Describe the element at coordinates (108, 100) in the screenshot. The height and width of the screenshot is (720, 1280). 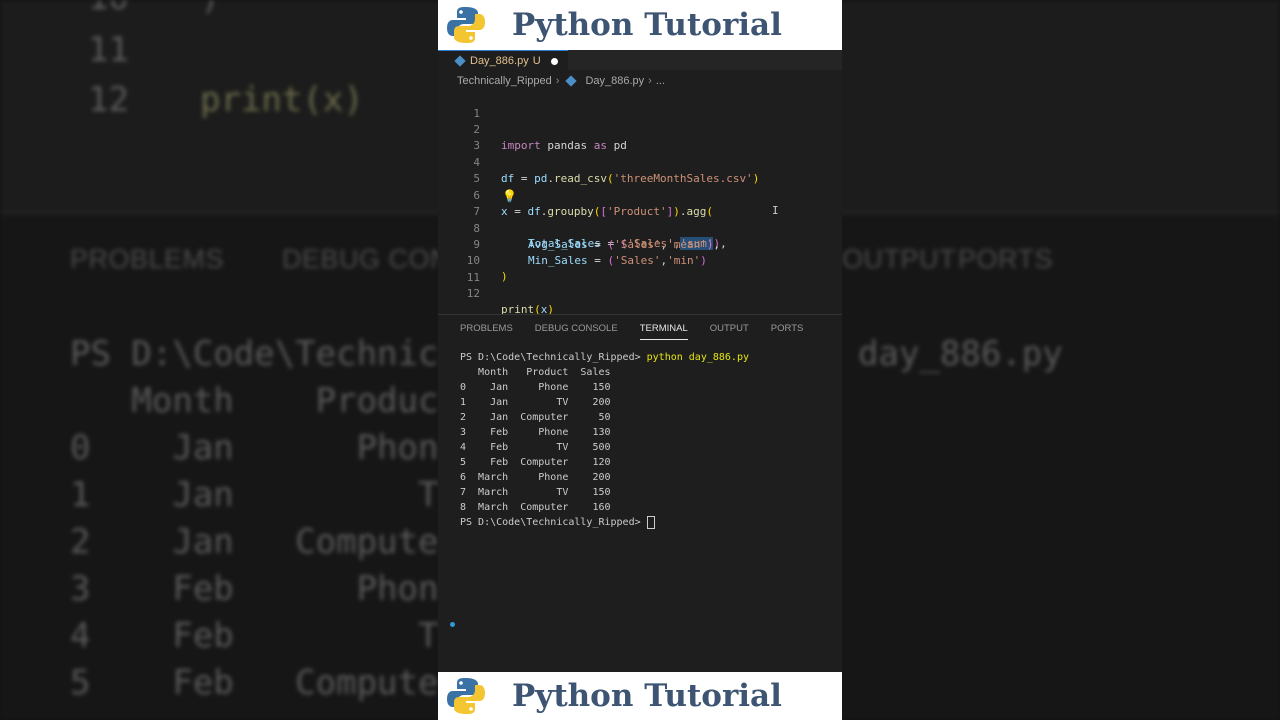
I see `bg-line-number: 12` at that location.